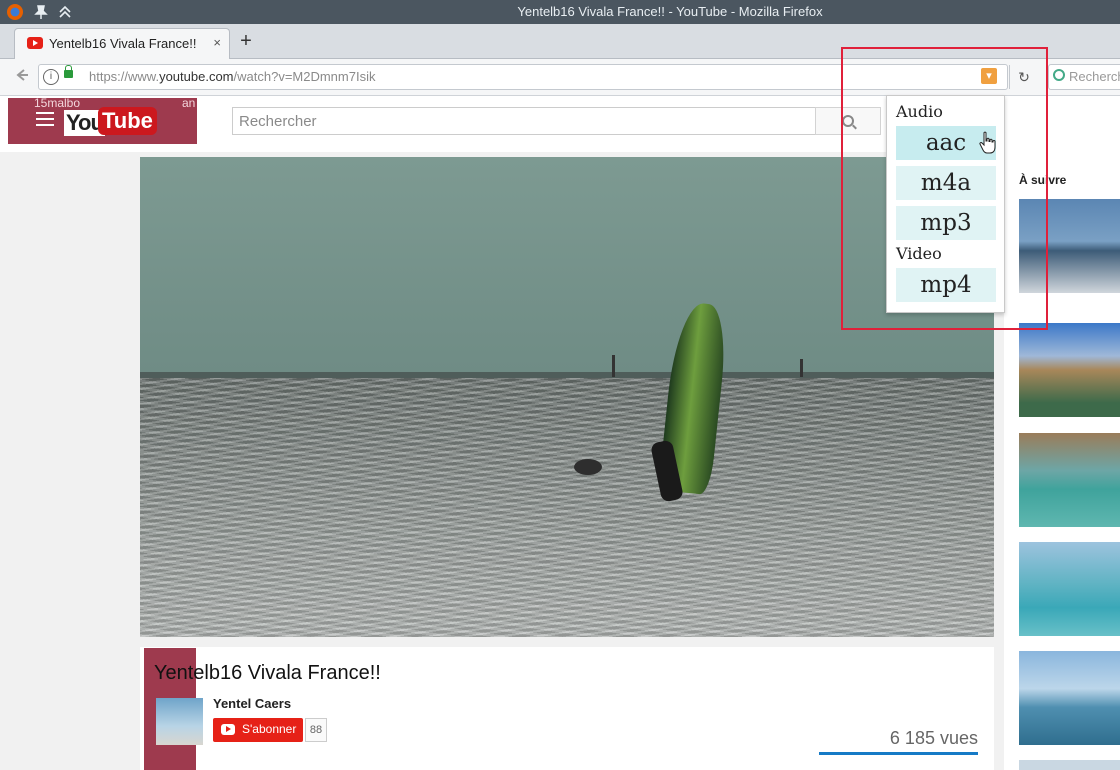 This screenshot has height=770, width=1120. I want to click on tab-close-icon: ×, so click(217, 42).